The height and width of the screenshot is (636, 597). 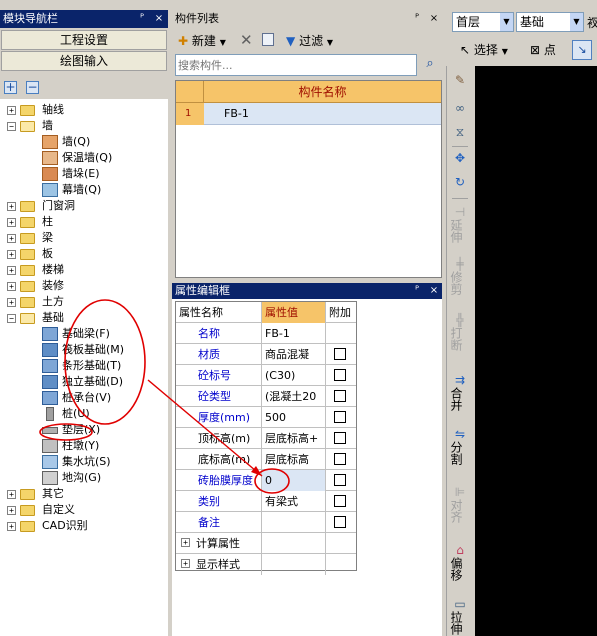 What do you see at coordinates (205, 428) in the screenshot?
I see `annotation-arrow-line` at bounding box center [205, 428].